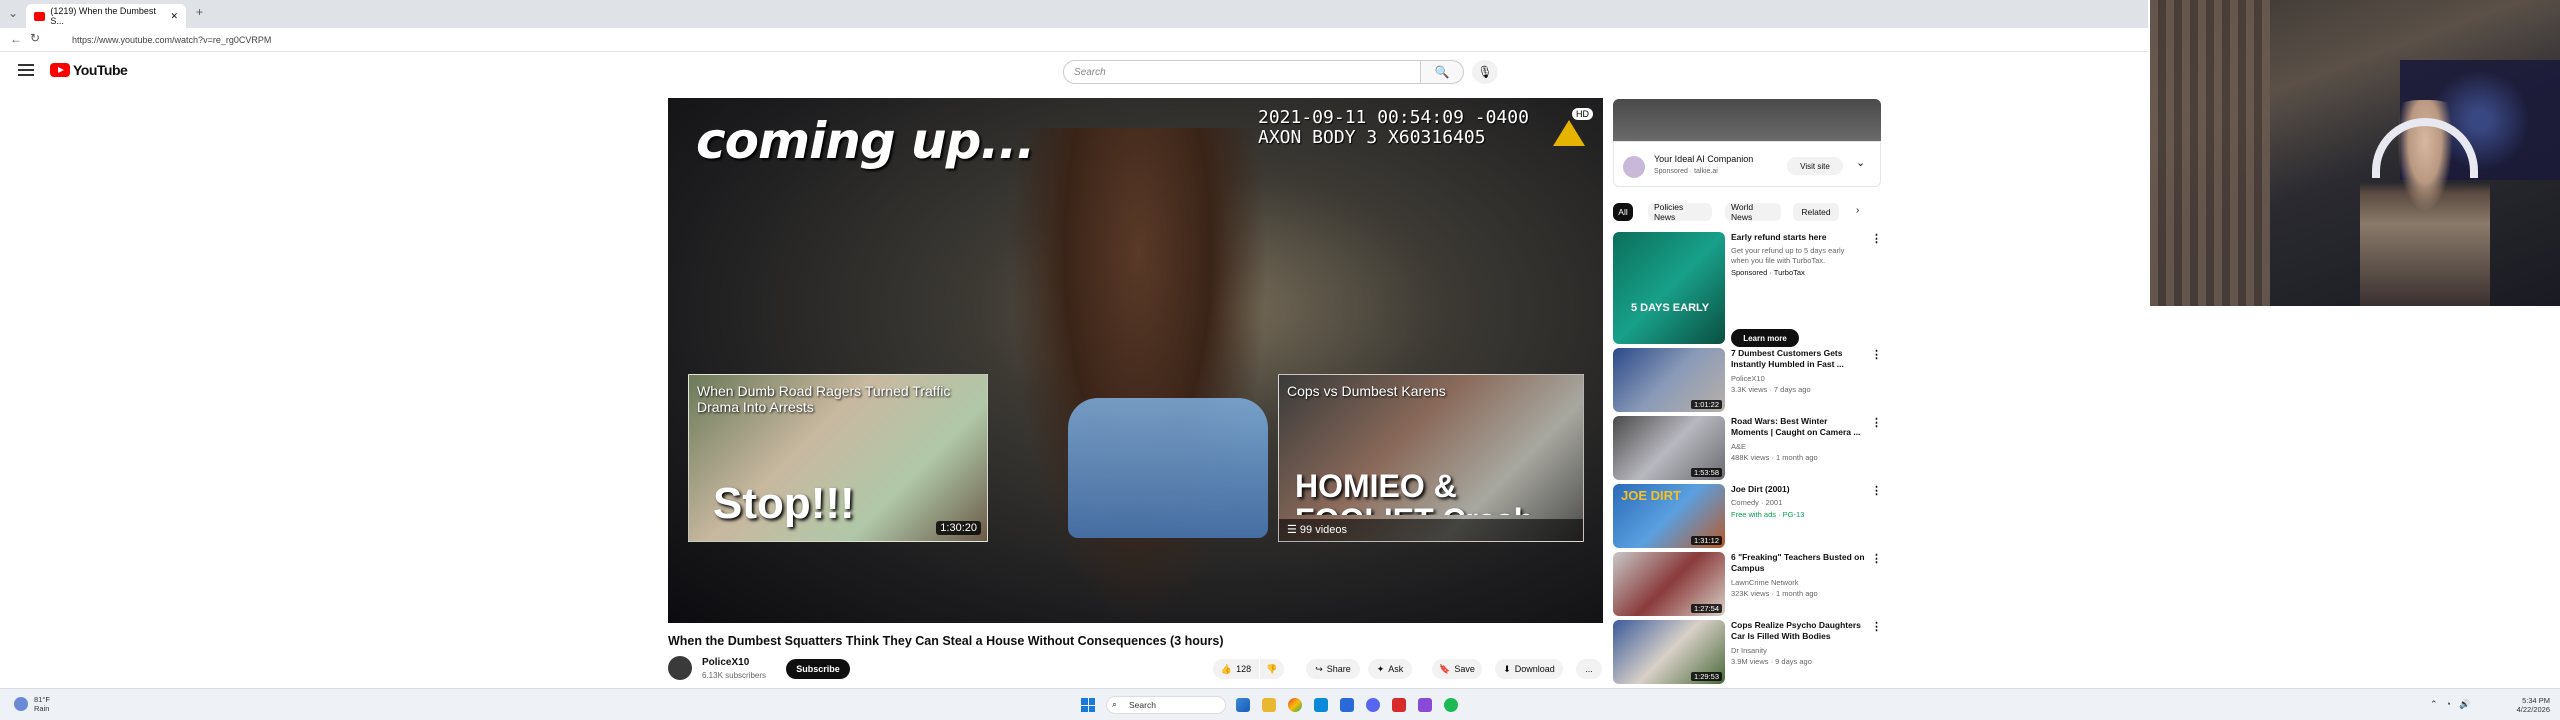 The image size is (2560, 720). What do you see at coordinates (1753, 212) in the screenshot?
I see `chip-world-news: World News` at bounding box center [1753, 212].